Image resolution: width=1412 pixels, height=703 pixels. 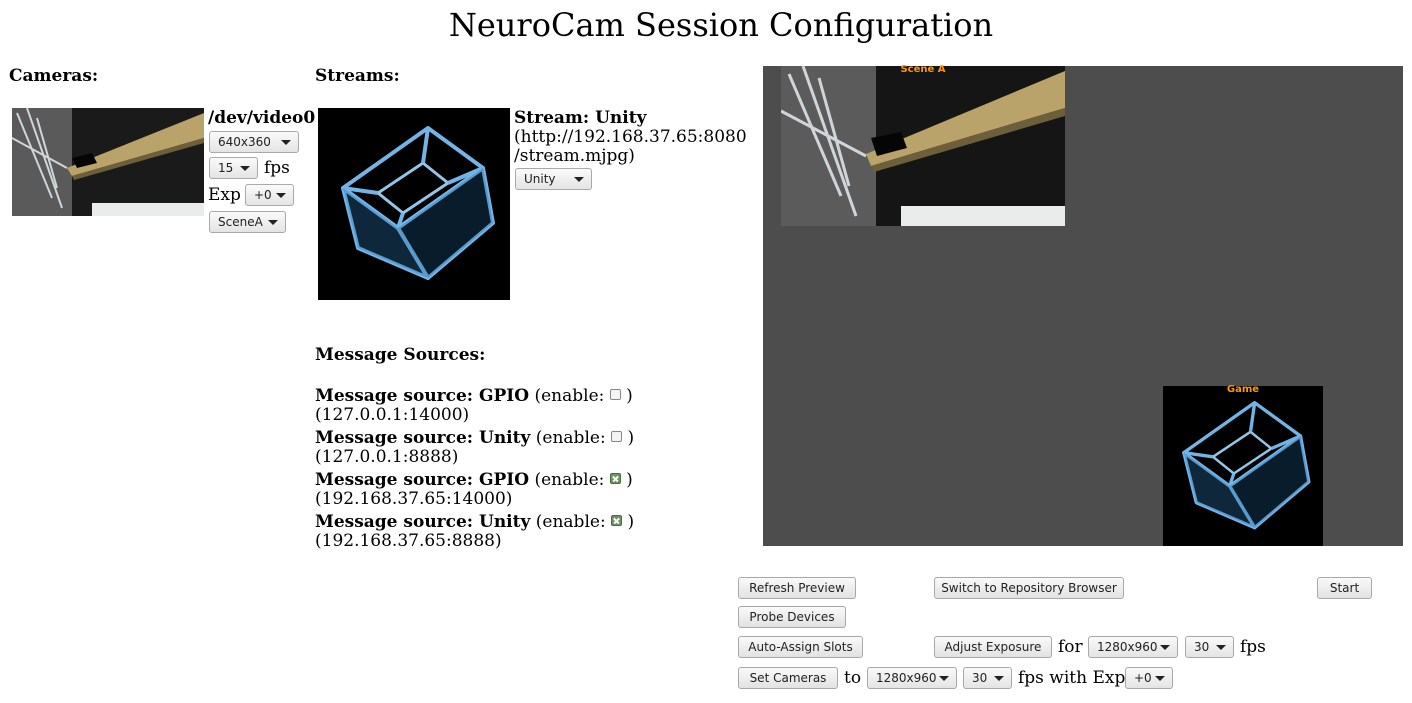 I want to click on stream-thumbnail, so click(x=414, y=204).